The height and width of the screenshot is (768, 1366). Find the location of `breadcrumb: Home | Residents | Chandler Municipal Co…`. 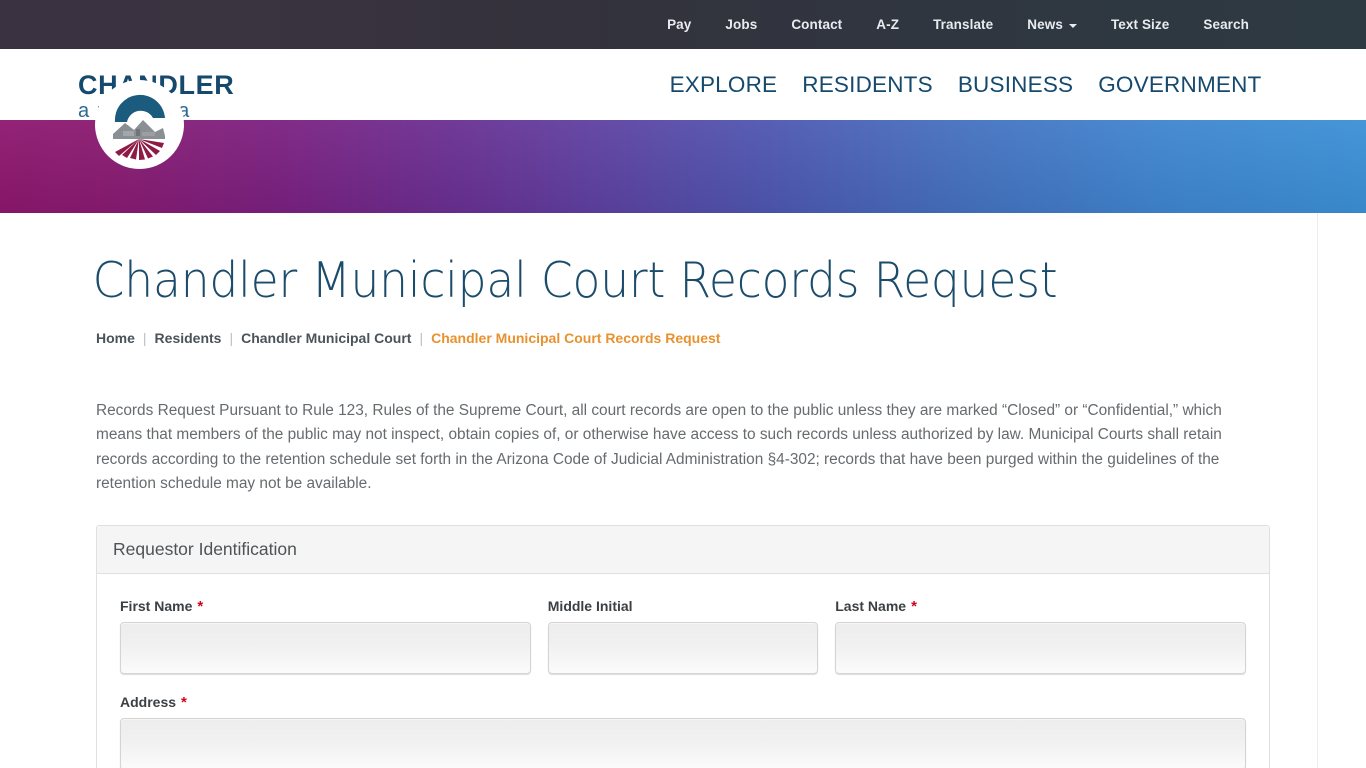

breadcrumb: Home | Residents | Chandler Municipal Co… is located at coordinates (683, 327).